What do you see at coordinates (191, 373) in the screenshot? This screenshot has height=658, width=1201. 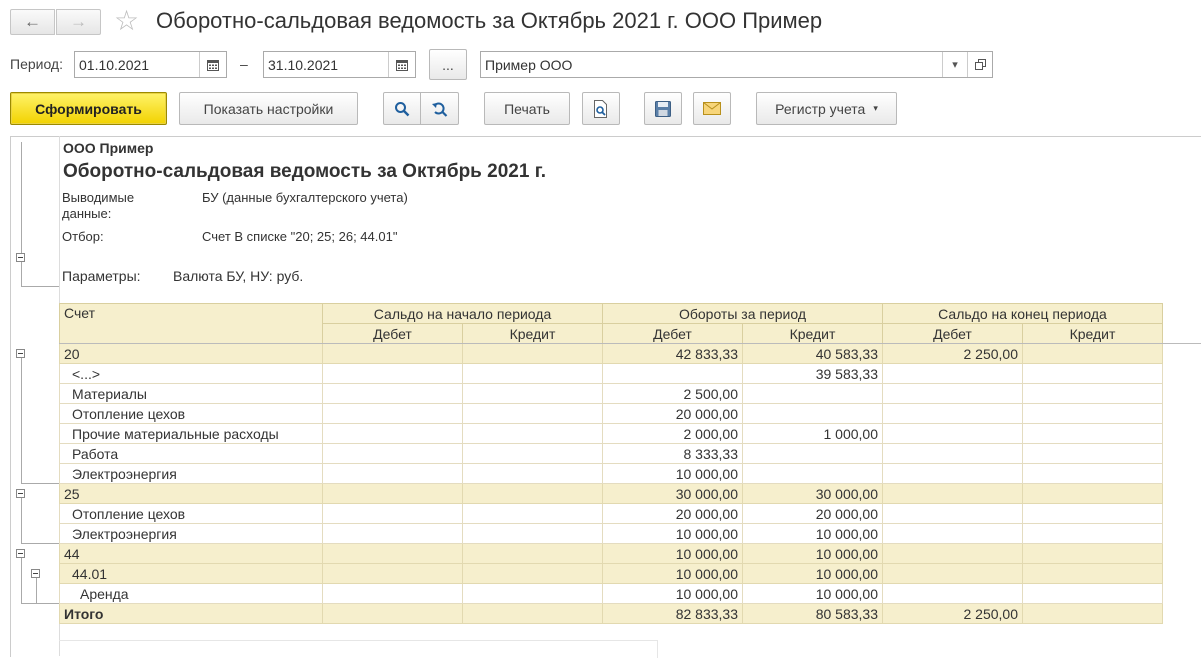 I see `account-cell: <...>` at bounding box center [191, 373].